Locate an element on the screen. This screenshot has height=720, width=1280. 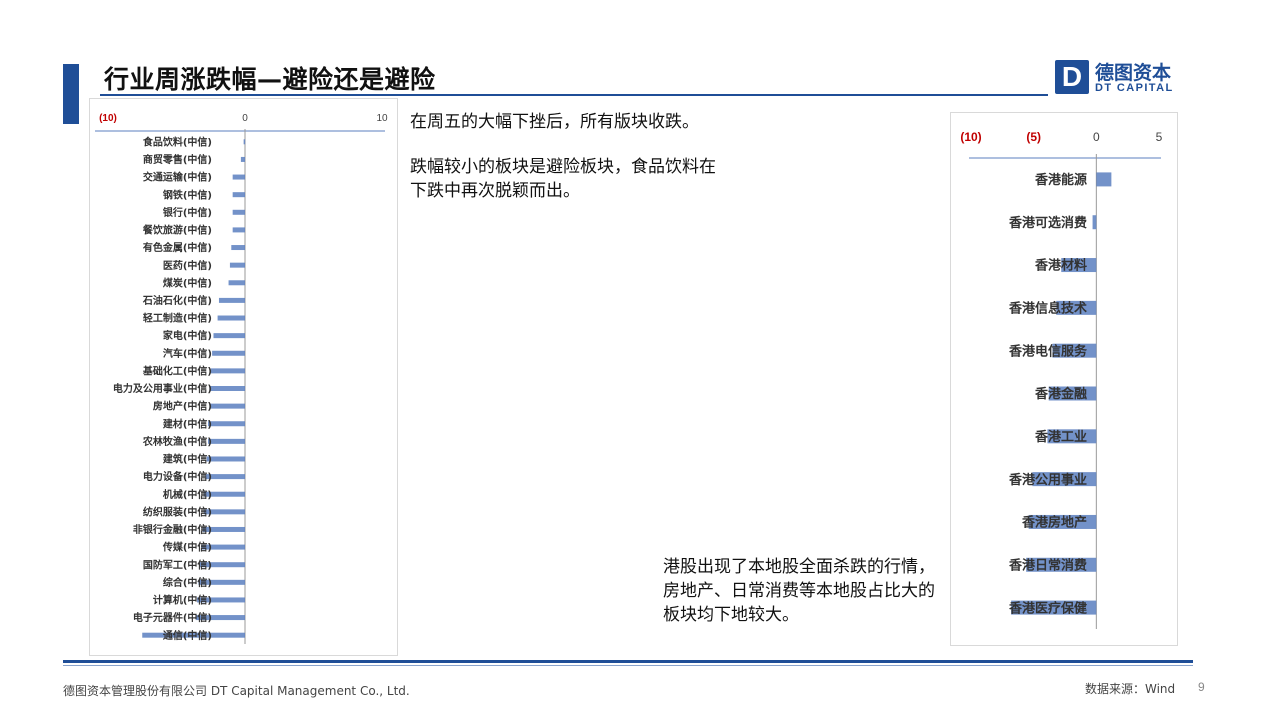
category-label: 电力及公用事业(中信) is located at coordinates (162, 388).